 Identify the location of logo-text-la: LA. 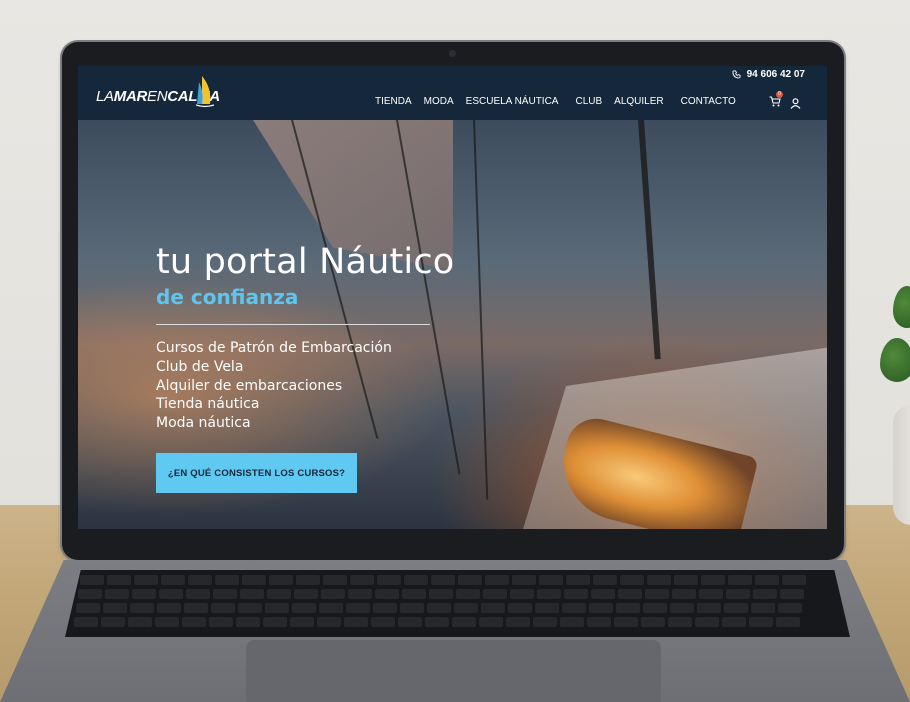
(105, 96).